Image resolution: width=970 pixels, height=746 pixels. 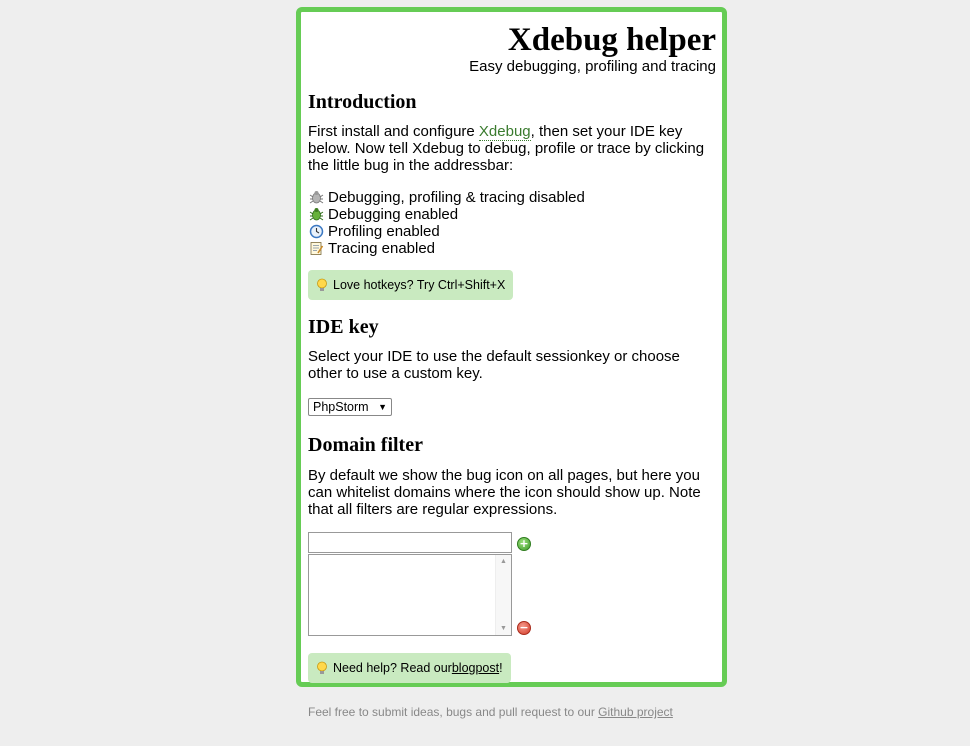 I want to click on hotkey-hint: Love hotkeys? Try Ctrl+Shift+X, so click(x=411, y=285).